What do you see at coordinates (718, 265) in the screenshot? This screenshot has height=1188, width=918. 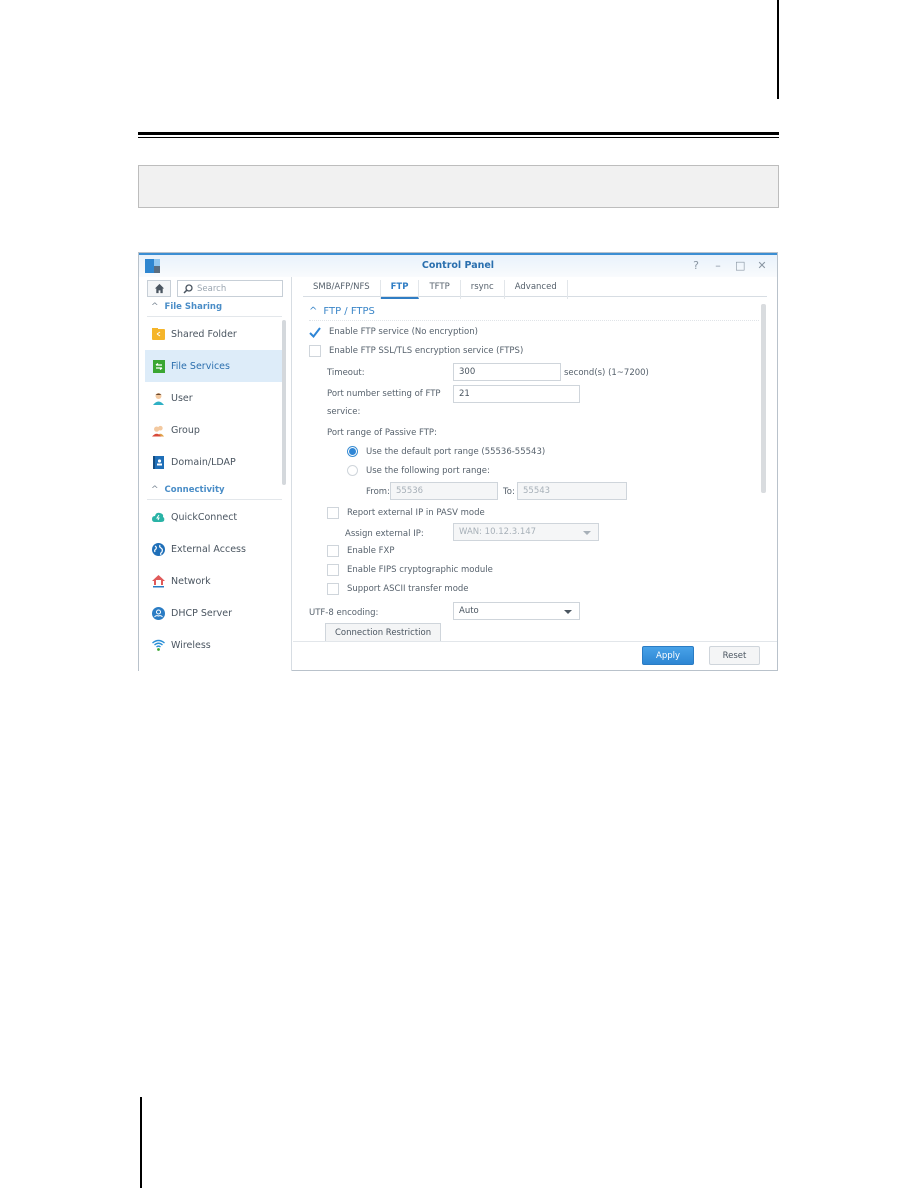 I see `minimize-icon: –` at bounding box center [718, 265].